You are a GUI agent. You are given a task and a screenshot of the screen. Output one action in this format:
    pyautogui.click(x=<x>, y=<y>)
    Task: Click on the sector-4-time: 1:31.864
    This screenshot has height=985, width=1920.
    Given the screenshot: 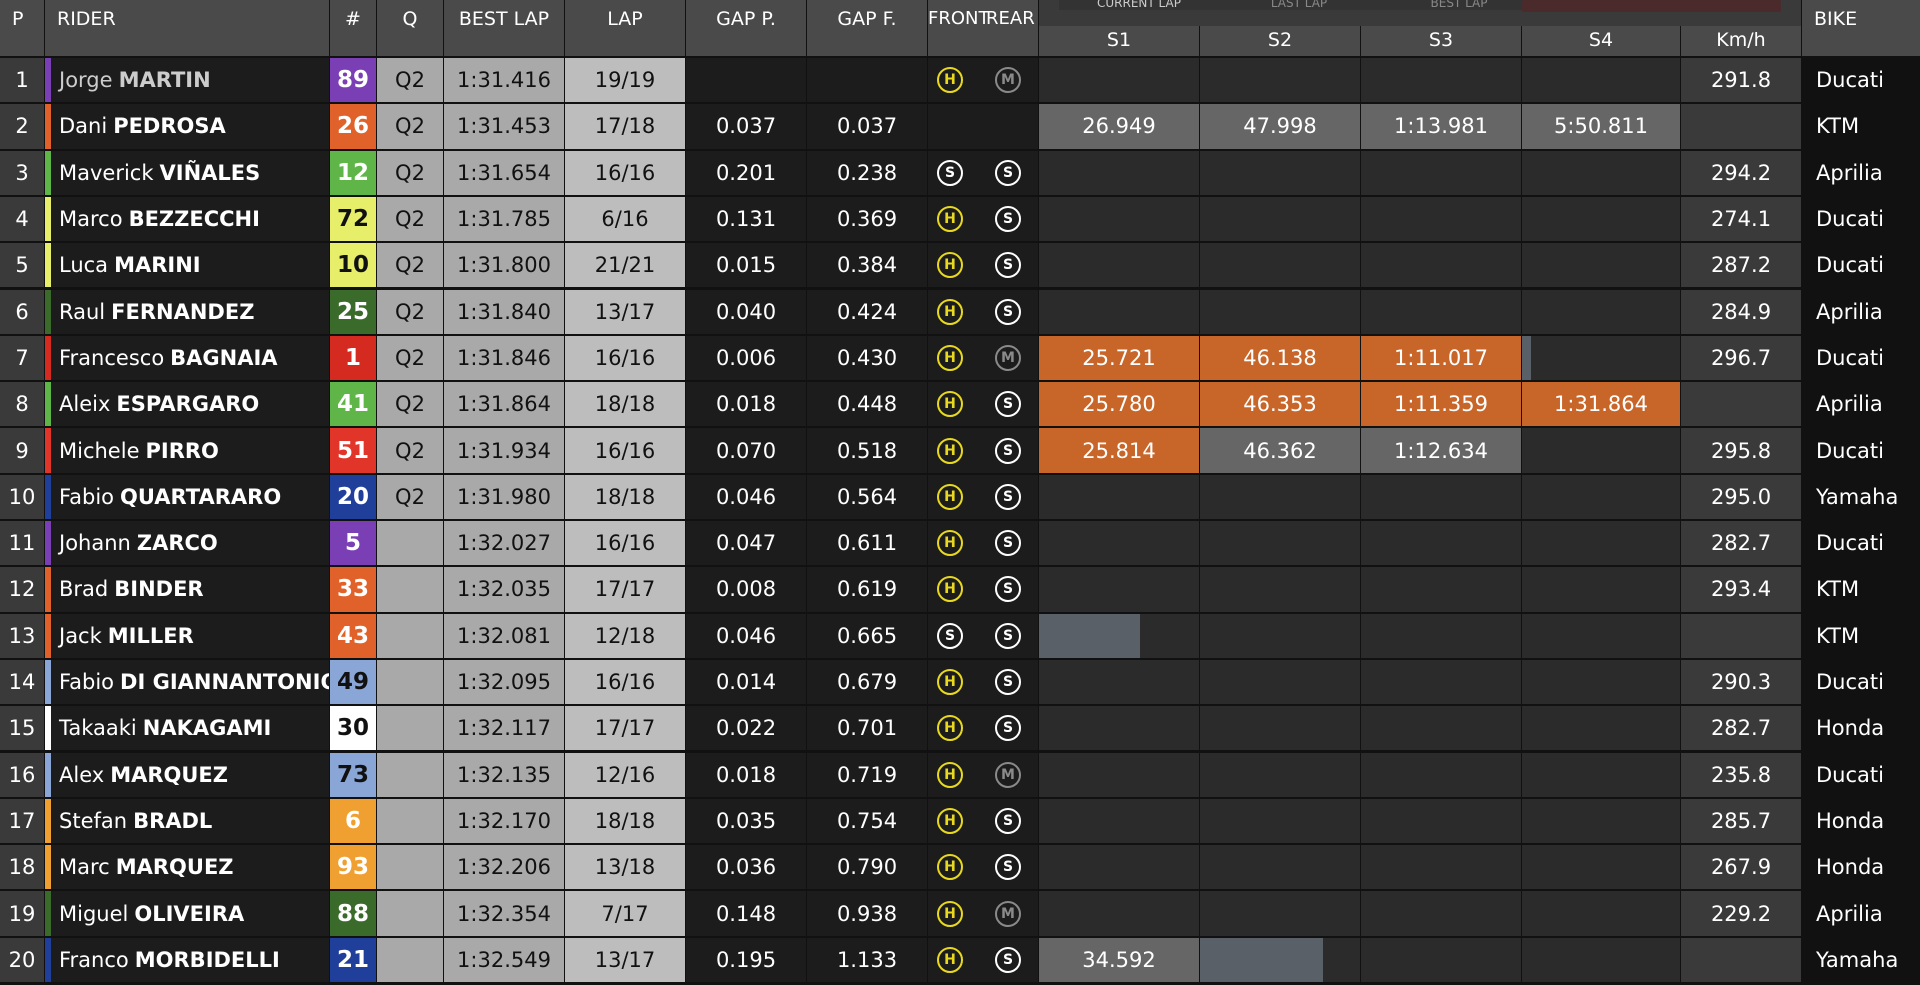 What is the action you would take?
    pyautogui.click(x=1601, y=404)
    